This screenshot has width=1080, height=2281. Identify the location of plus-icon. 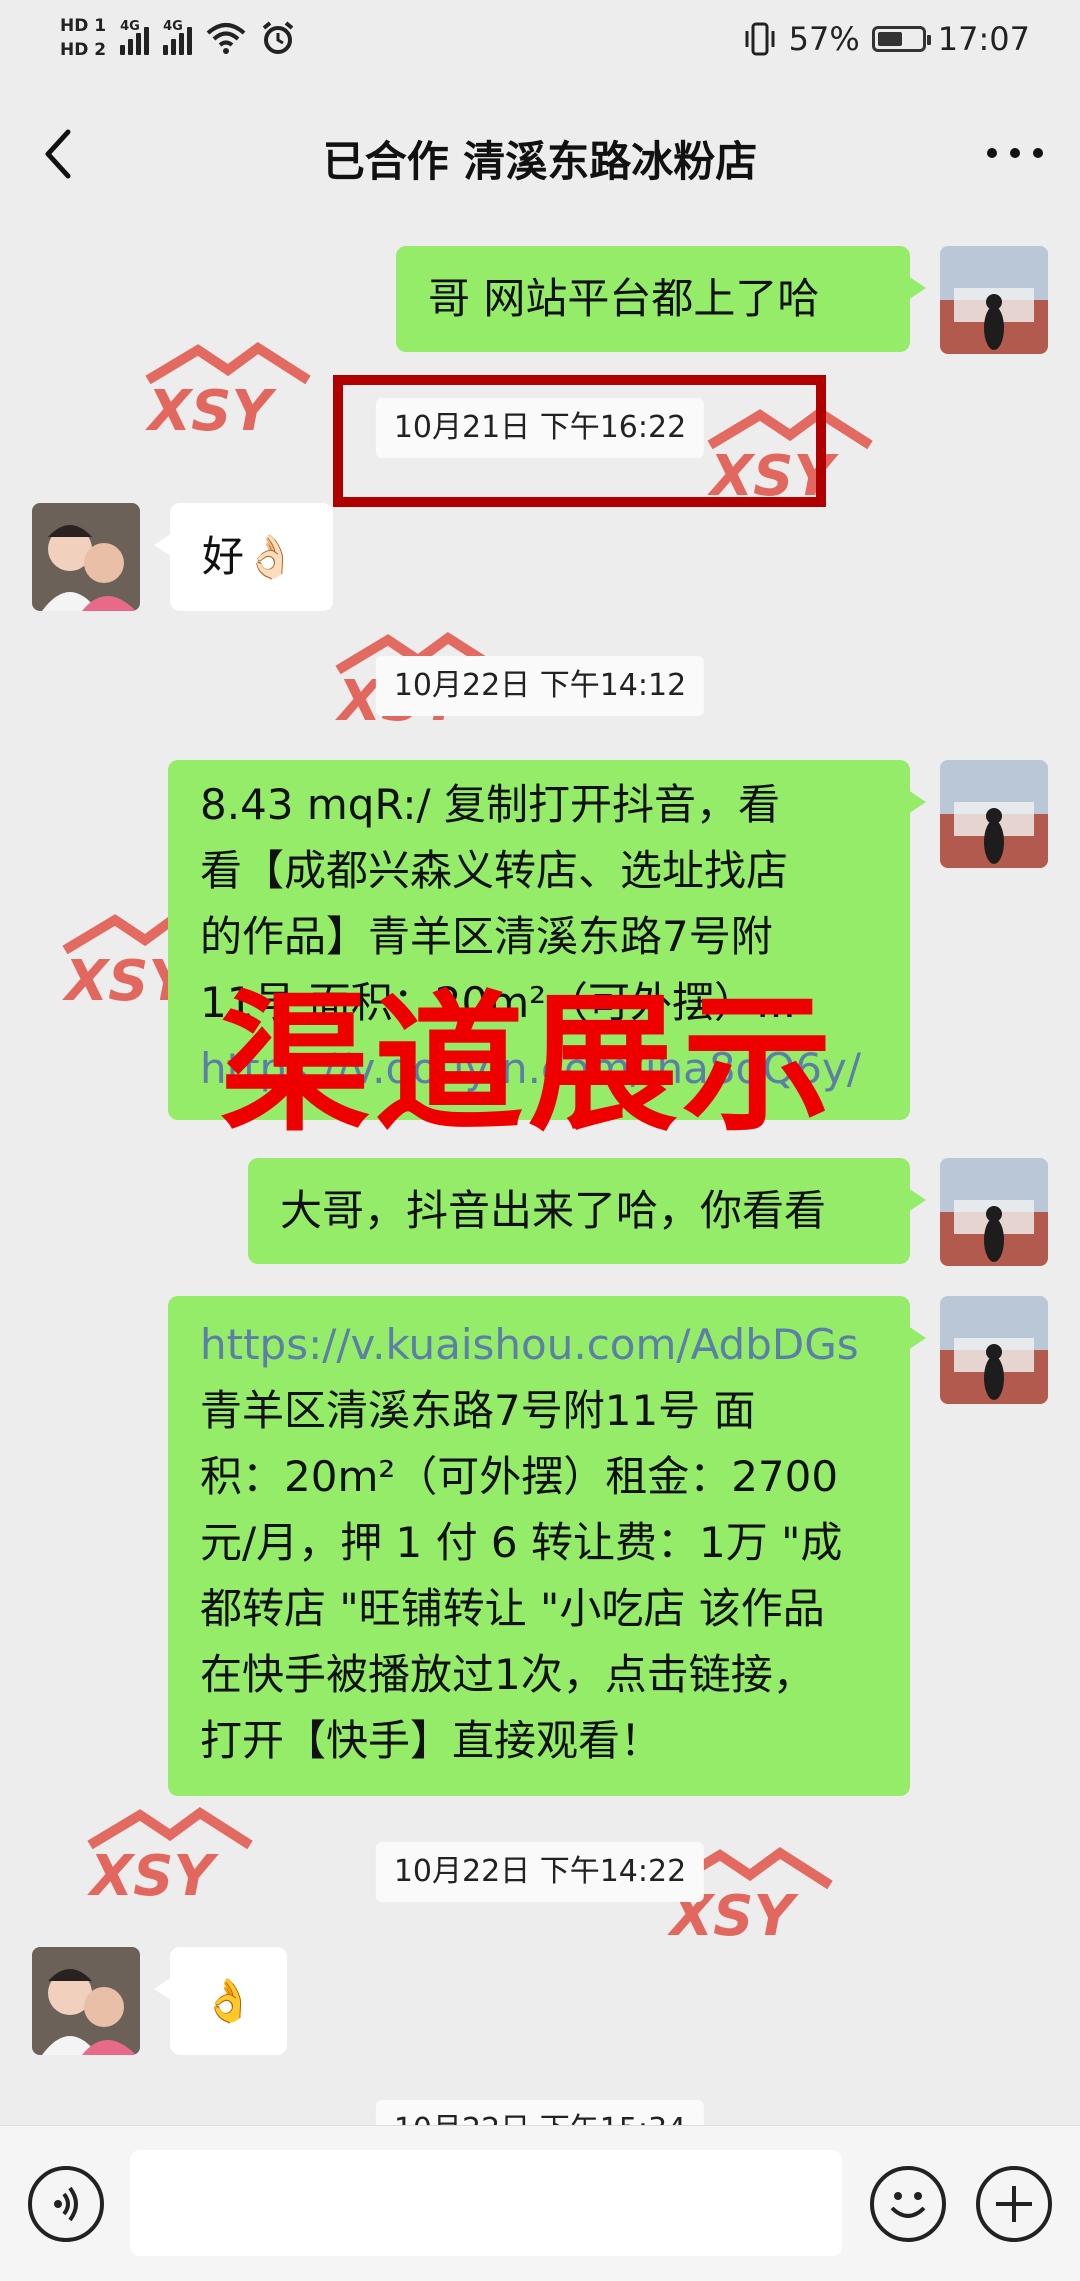
(1014, 2204).